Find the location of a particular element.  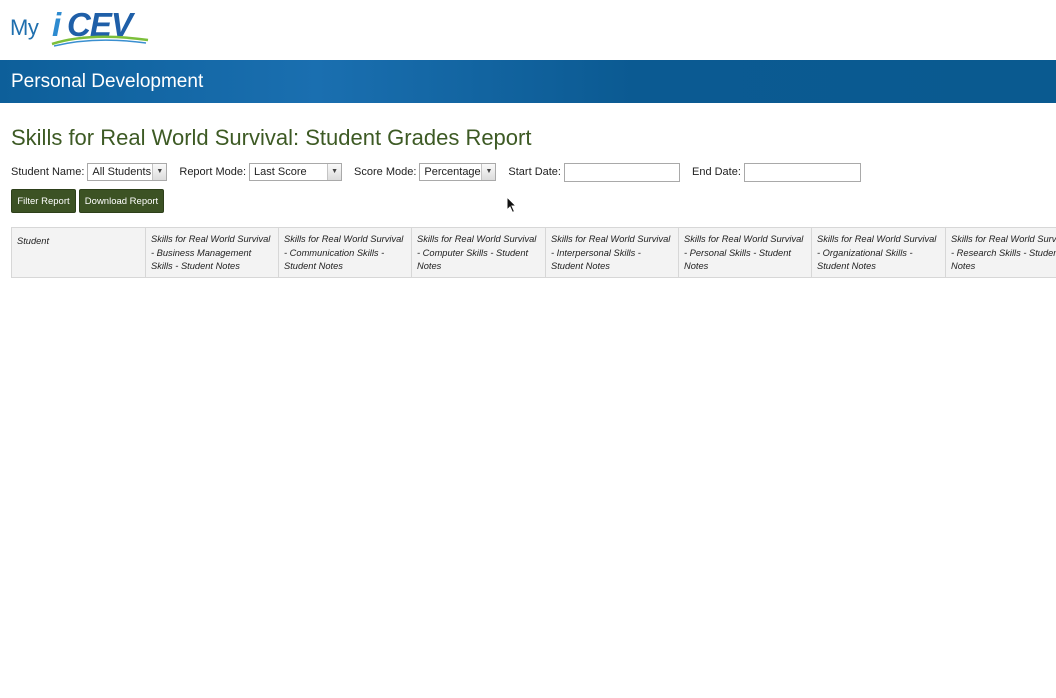

score-mode-select: Percentage ▼ is located at coordinates (458, 172).